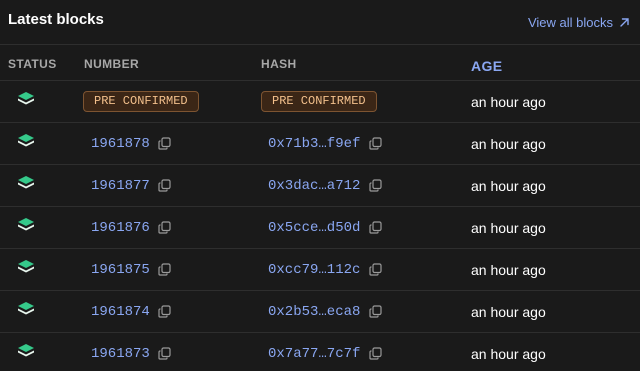  What do you see at coordinates (314, 186) in the screenshot?
I see `block-hash-link: 0x3dac…a712` at bounding box center [314, 186].